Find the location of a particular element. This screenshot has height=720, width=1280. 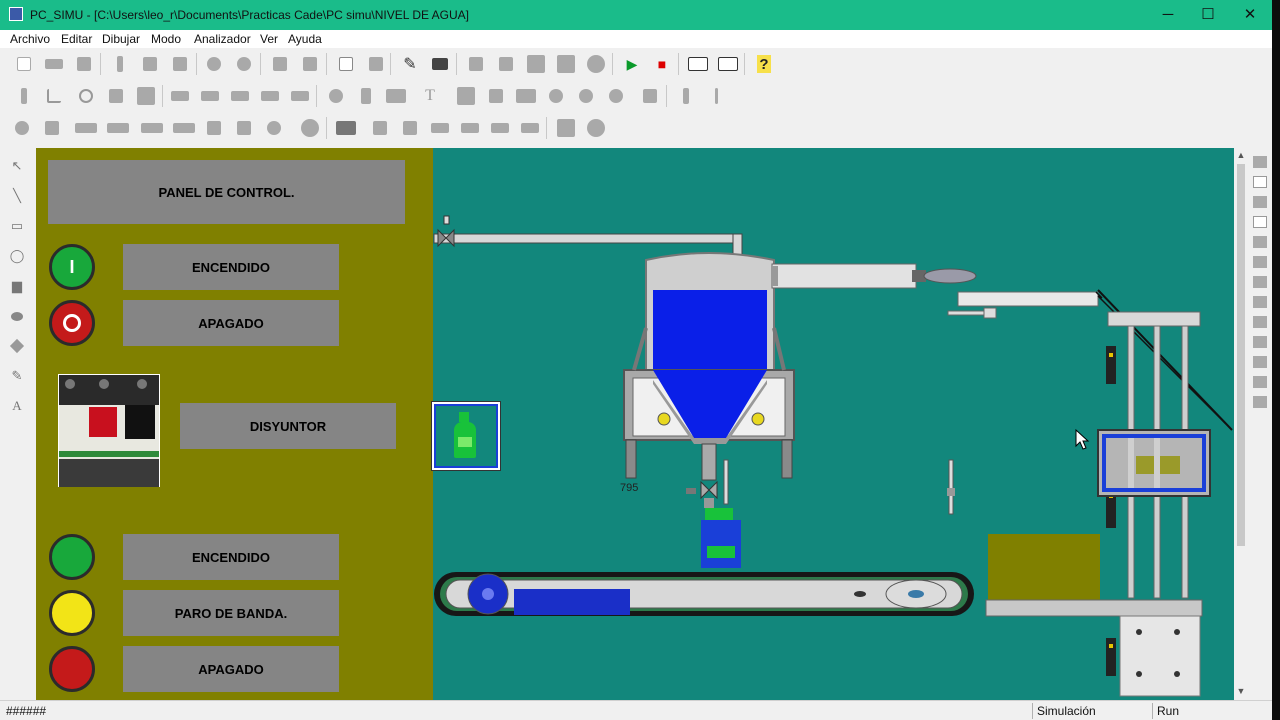

cross-icon is located at coordinates (116, 96).